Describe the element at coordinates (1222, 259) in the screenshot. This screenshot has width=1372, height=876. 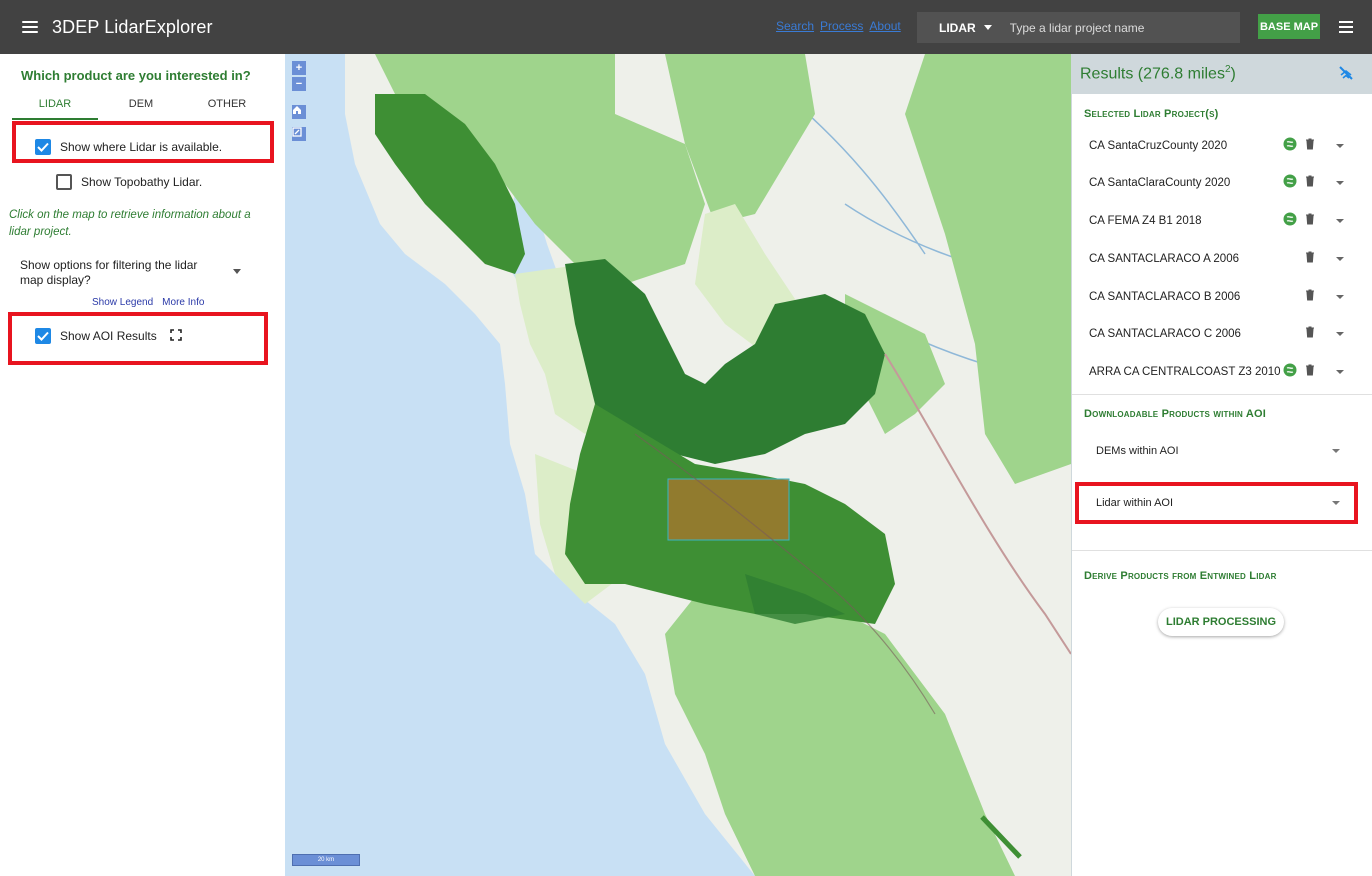
I see `project-row: CA SANTACLARACO A 2006` at that location.